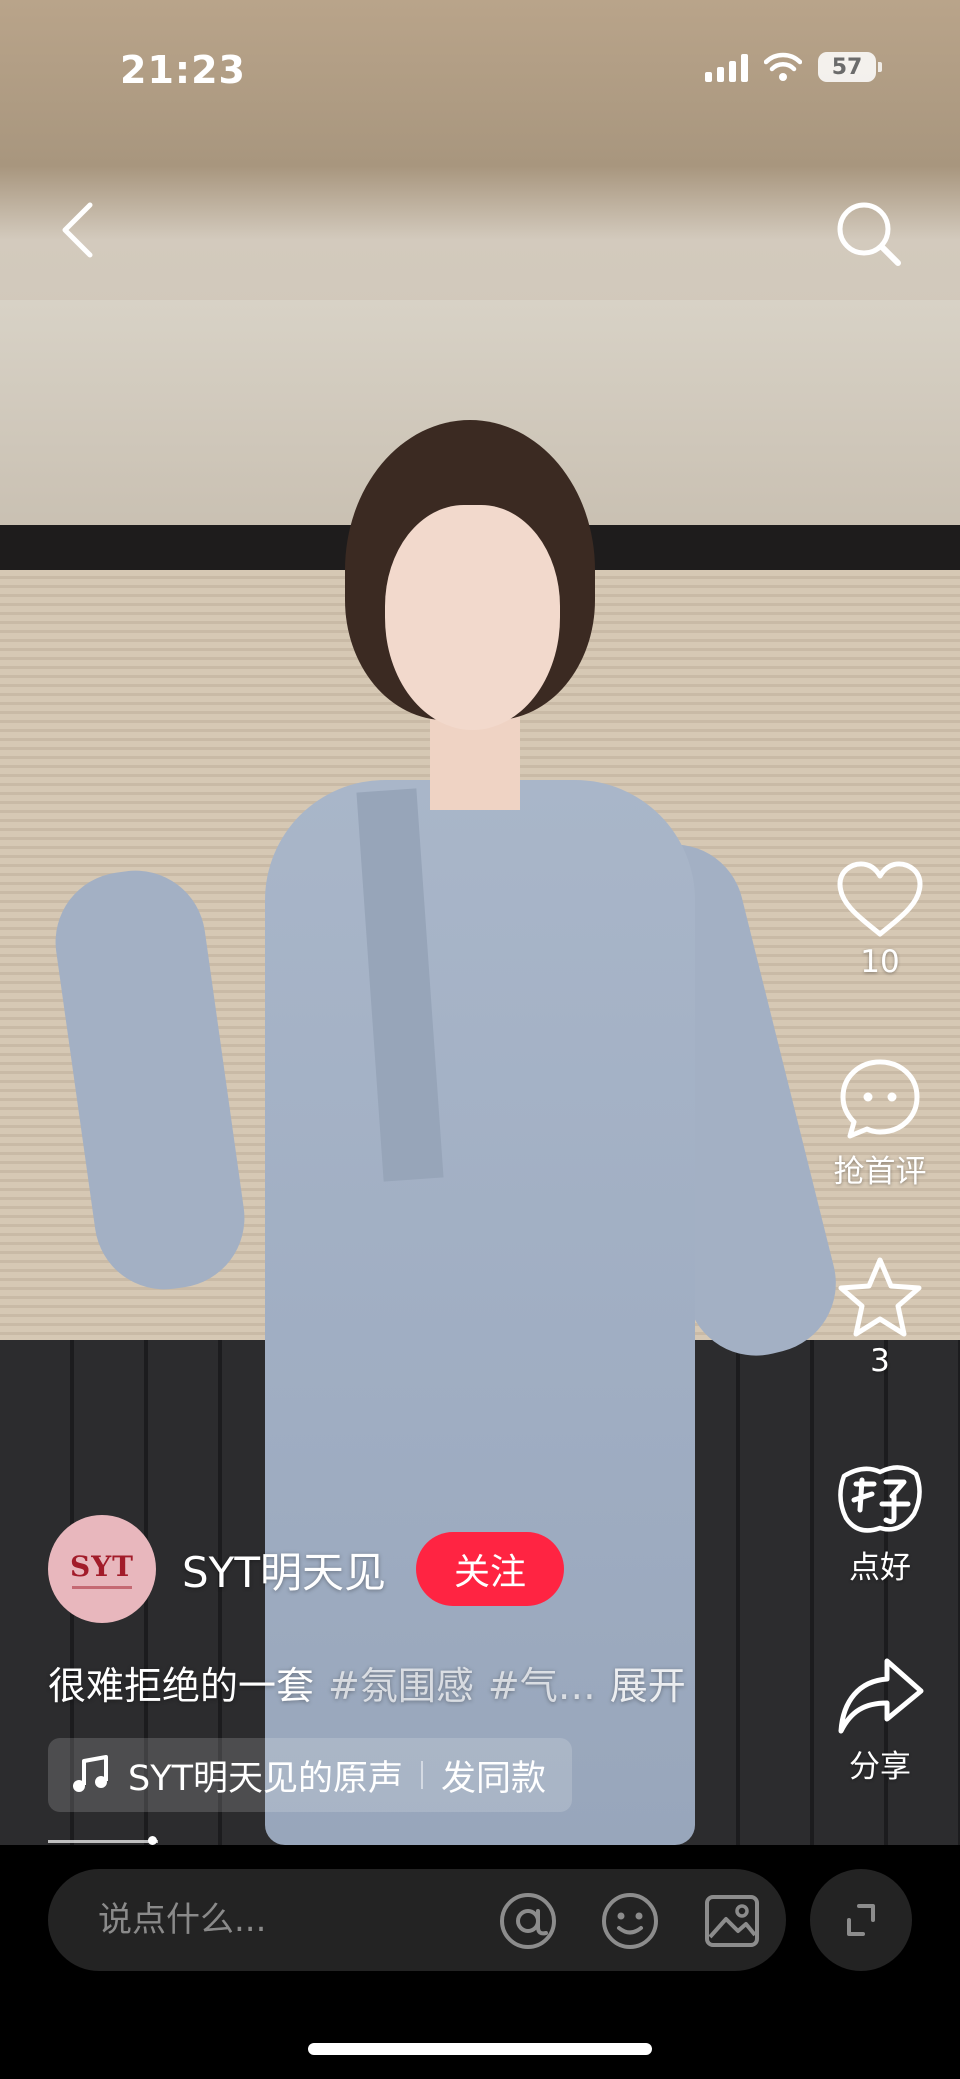  I want to click on use-sound-button: 发同款, so click(493, 1775).